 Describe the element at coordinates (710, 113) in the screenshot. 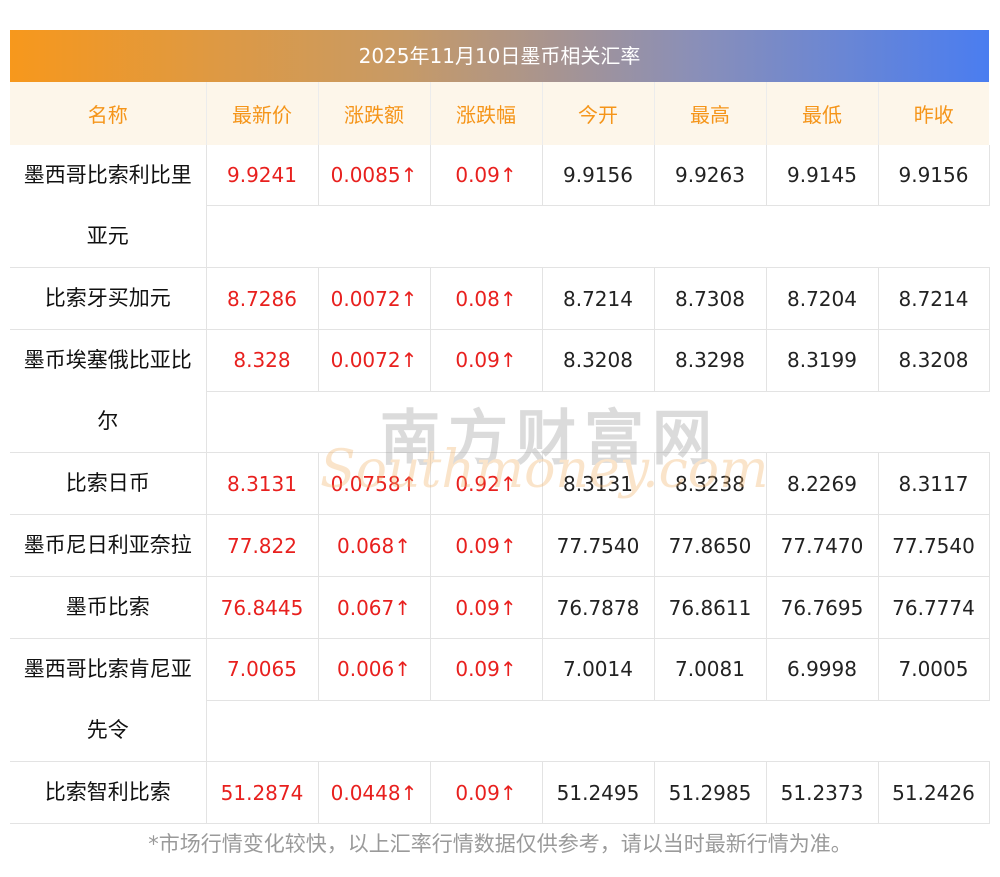

I see `header-high: 最高` at that location.